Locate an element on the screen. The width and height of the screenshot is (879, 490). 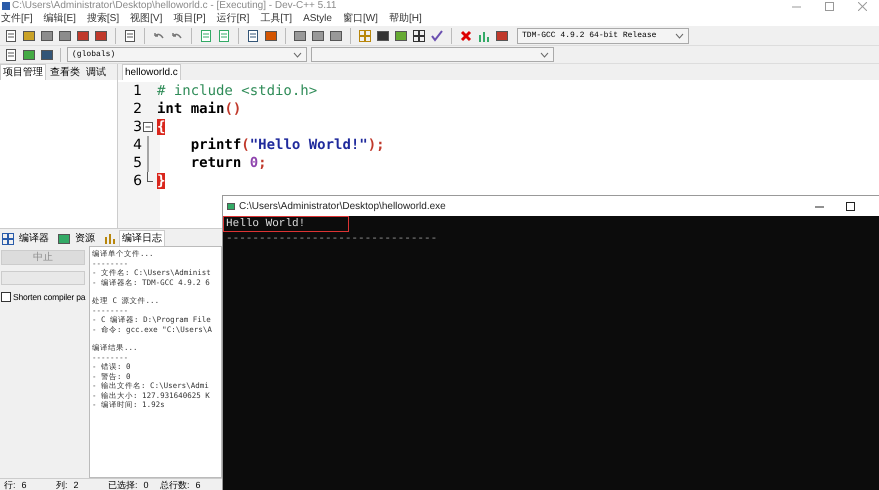
panel-tab: 项目管理 is located at coordinates (23, 72).